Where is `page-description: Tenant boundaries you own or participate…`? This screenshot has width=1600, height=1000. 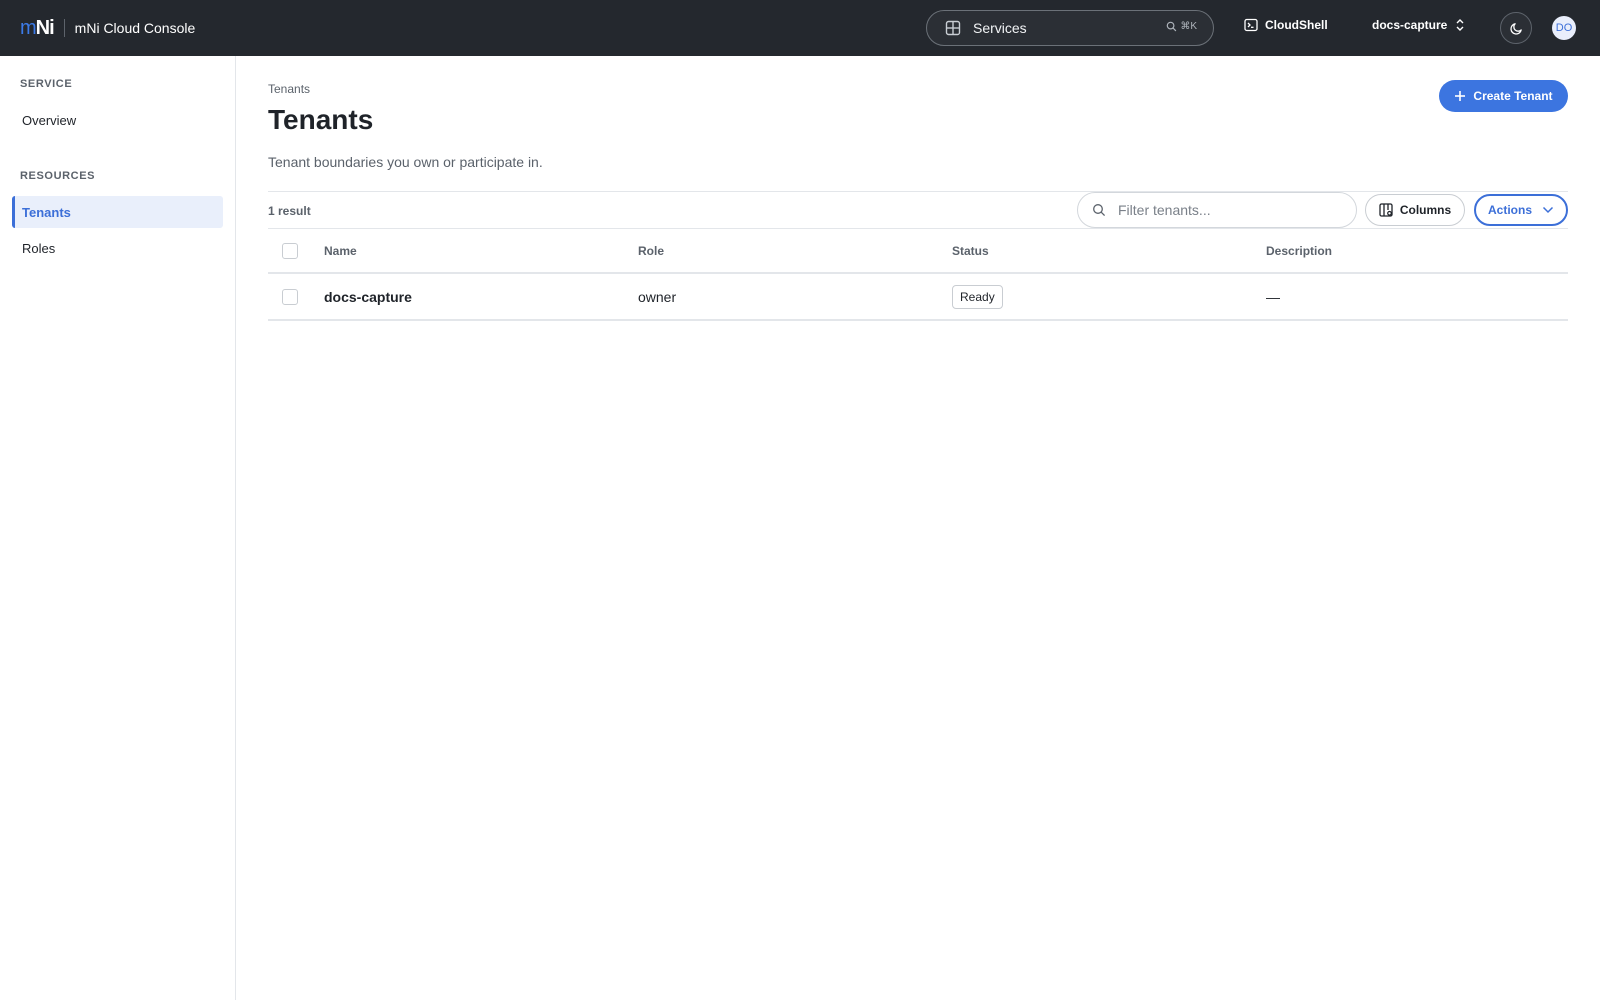 page-description: Tenant boundaries you own or participate… is located at coordinates (405, 162).